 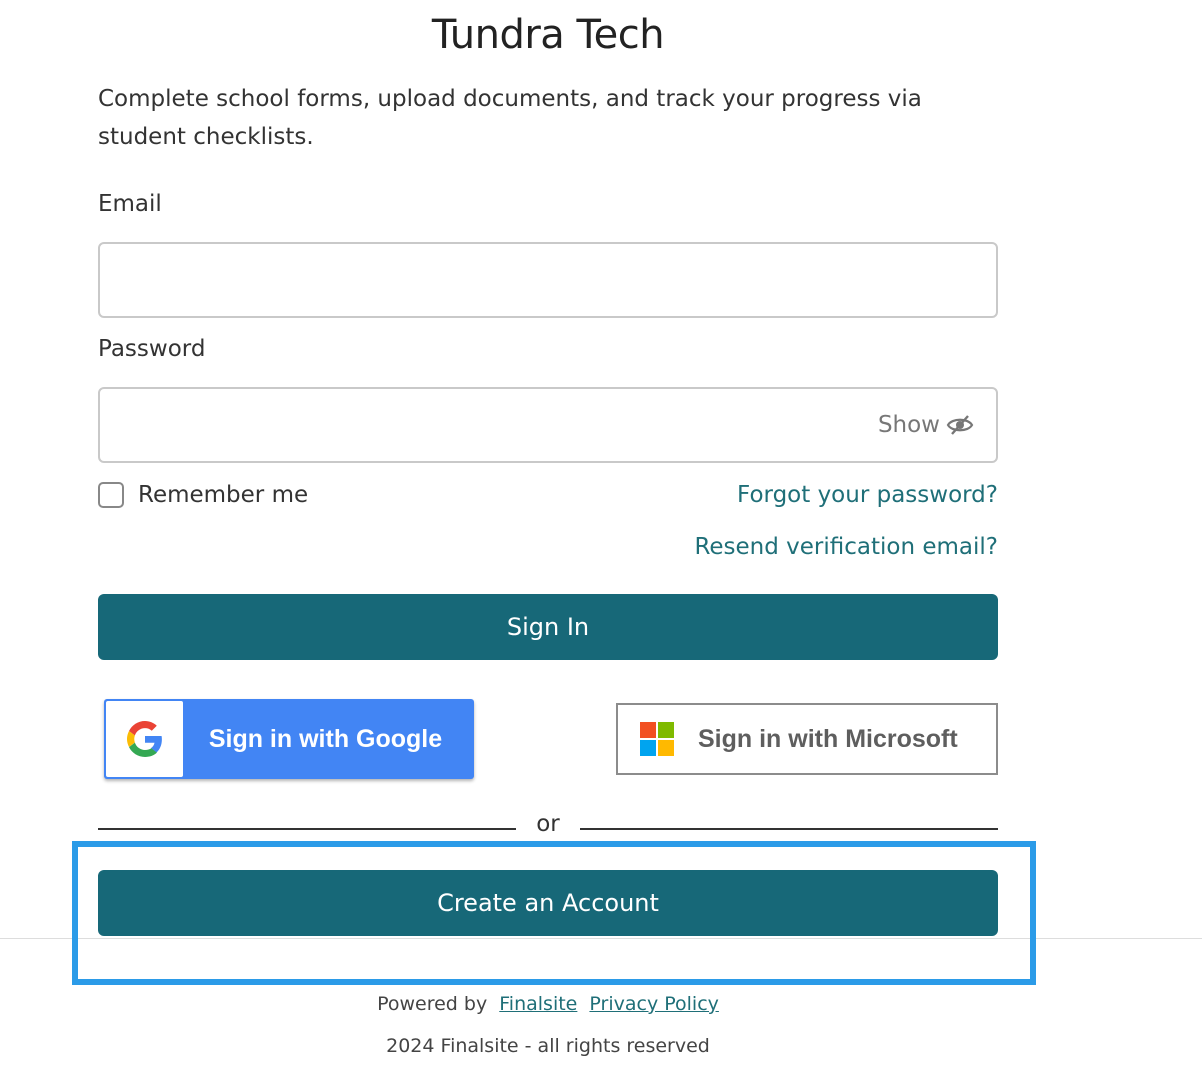 I want to click on remember-me: Remember me, so click(x=203, y=495).